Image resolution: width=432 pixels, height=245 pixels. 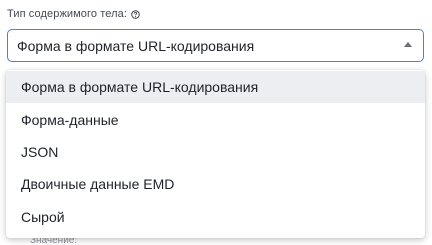 What do you see at coordinates (135, 14) in the screenshot?
I see `question-circle-icon` at bounding box center [135, 14].